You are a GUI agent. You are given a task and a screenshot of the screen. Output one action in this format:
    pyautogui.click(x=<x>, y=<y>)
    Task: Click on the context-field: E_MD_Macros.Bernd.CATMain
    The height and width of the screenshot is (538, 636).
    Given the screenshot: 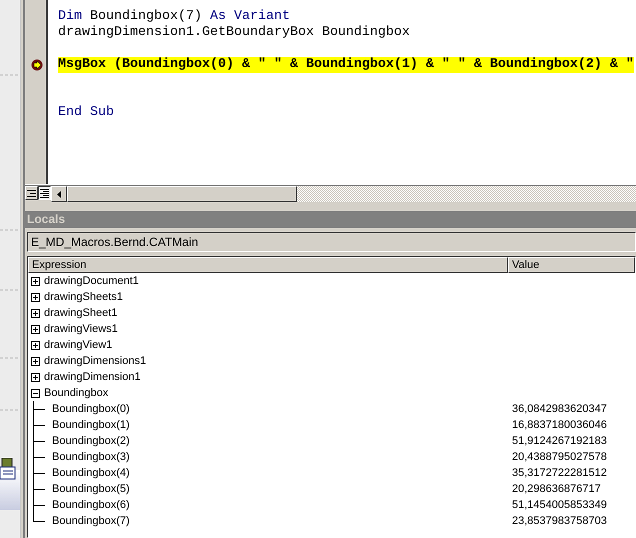 What is the action you would take?
    pyautogui.click(x=331, y=242)
    